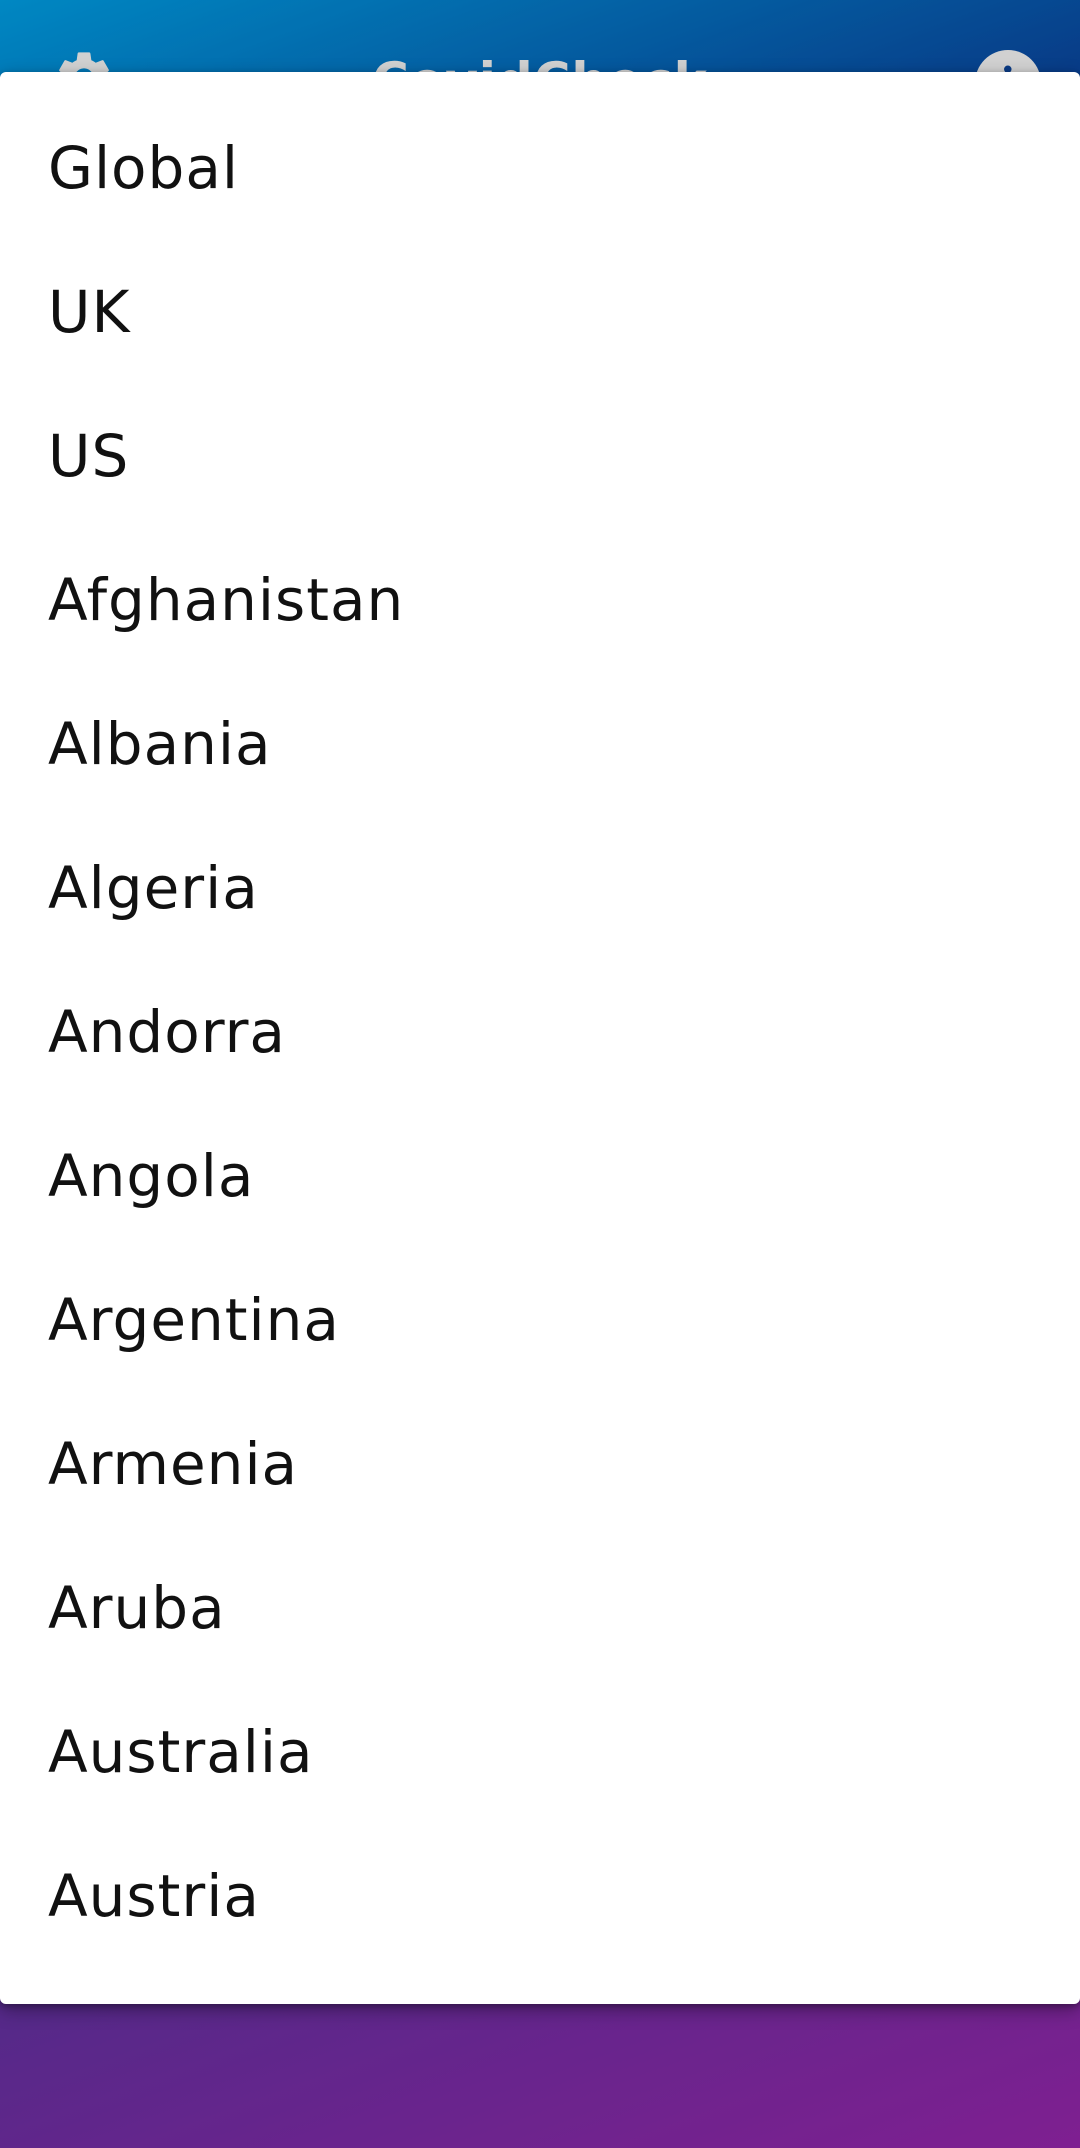 Image resolution: width=1080 pixels, height=2148 pixels. What do you see at coordinates (540, 1032) in the screenshot?
I see `menu-item-andorra: Andorra` at bounding box center [540, 1032].